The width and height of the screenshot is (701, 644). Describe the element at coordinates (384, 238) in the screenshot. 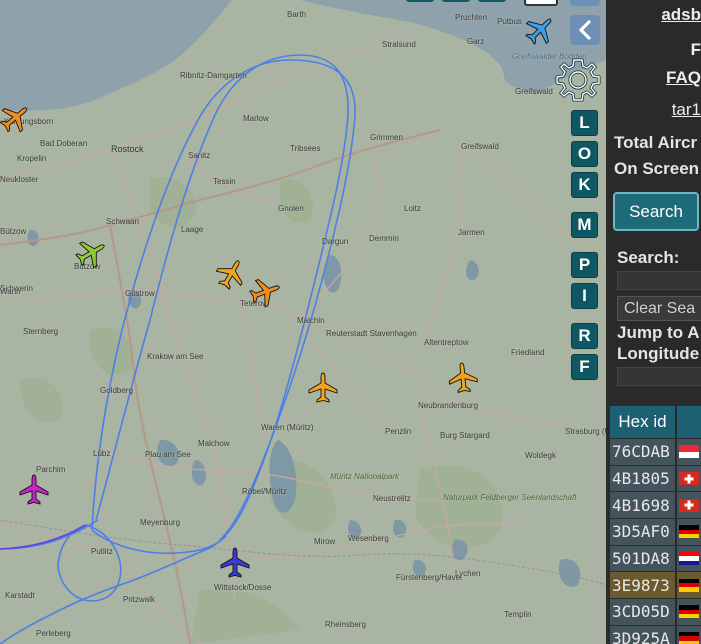

I see `place-label: Demmin` at that location.